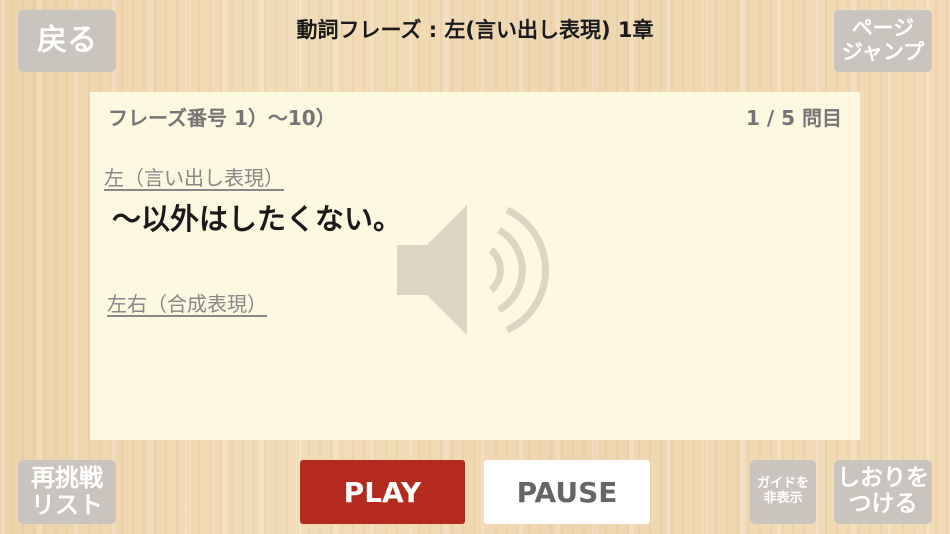 Image resolution: width=950 pixels, height=534 pixels. Describe the element at coordinates (480, 270) in the screenshot. I see `speaker-icon` at that location.